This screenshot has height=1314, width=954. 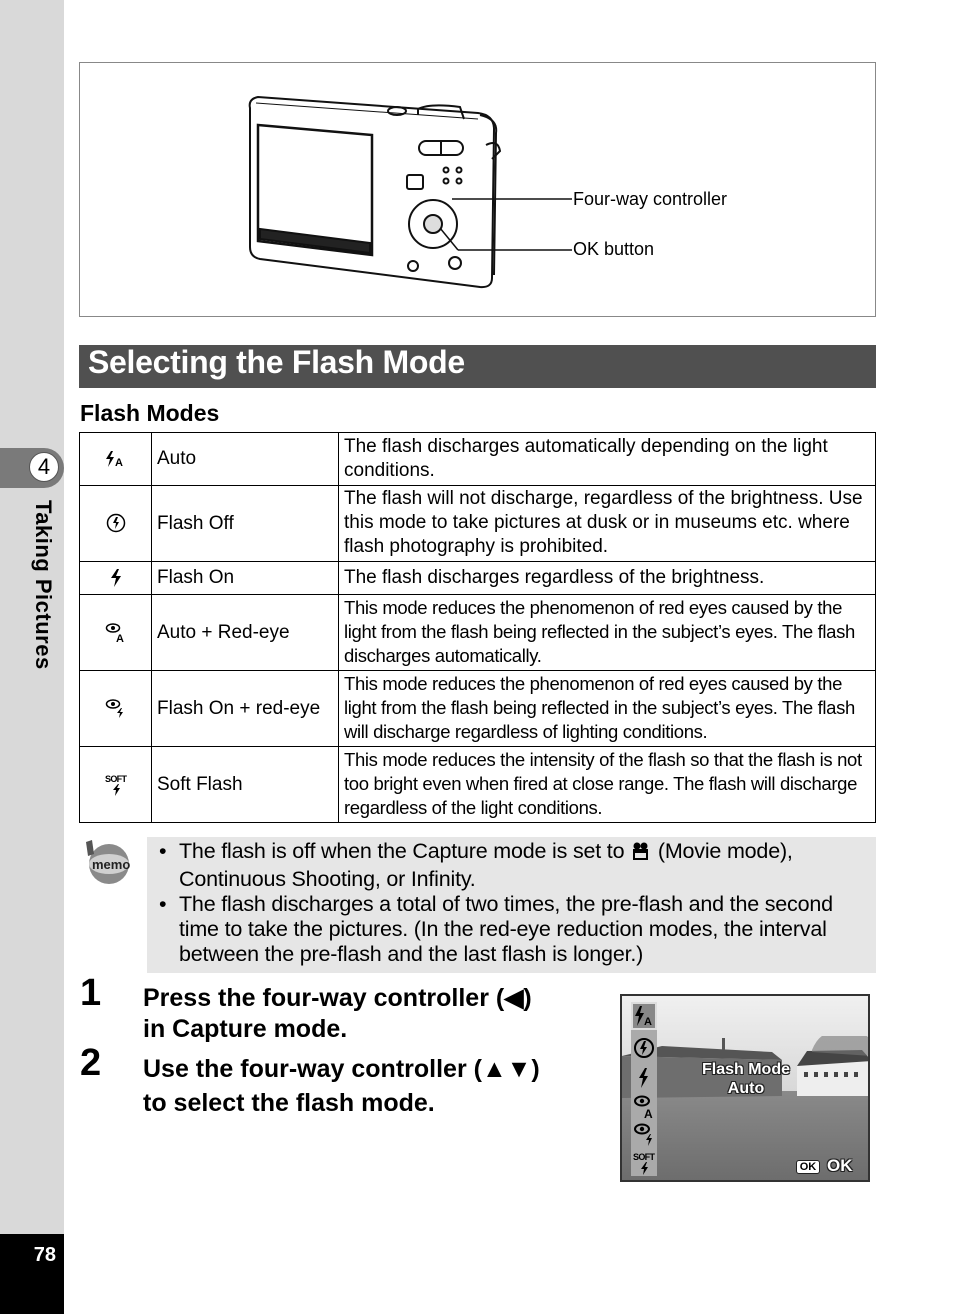 I want to click on mode-name: Flash On + red-eye, so click(x=245, y=708).